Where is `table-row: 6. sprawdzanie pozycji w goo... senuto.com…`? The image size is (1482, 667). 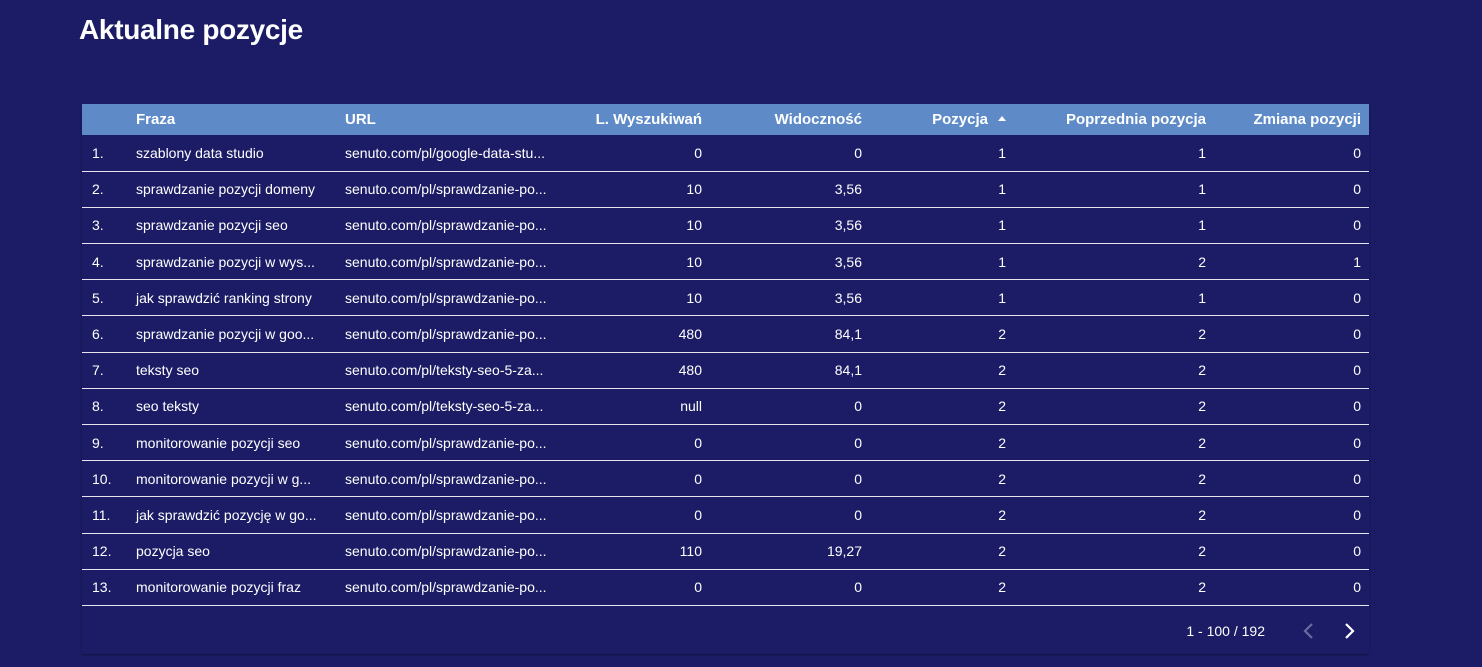
table-row: 6. sprawdzanie pozycji w goo... senuto.com… is located at coordinates (725, 334).